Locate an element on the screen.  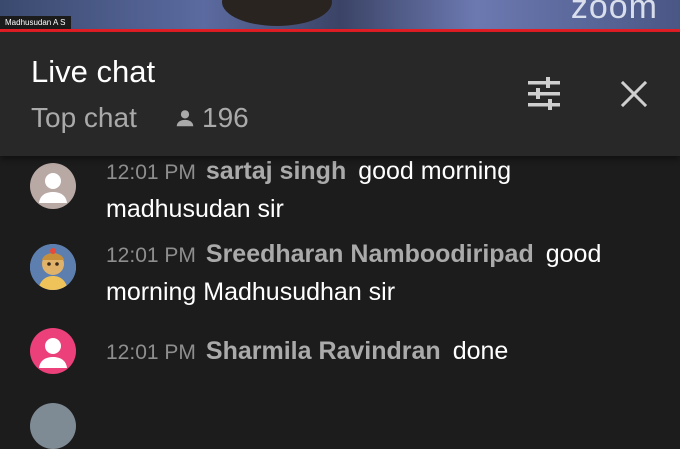
tune-icon is located at coordinates (544, 93).